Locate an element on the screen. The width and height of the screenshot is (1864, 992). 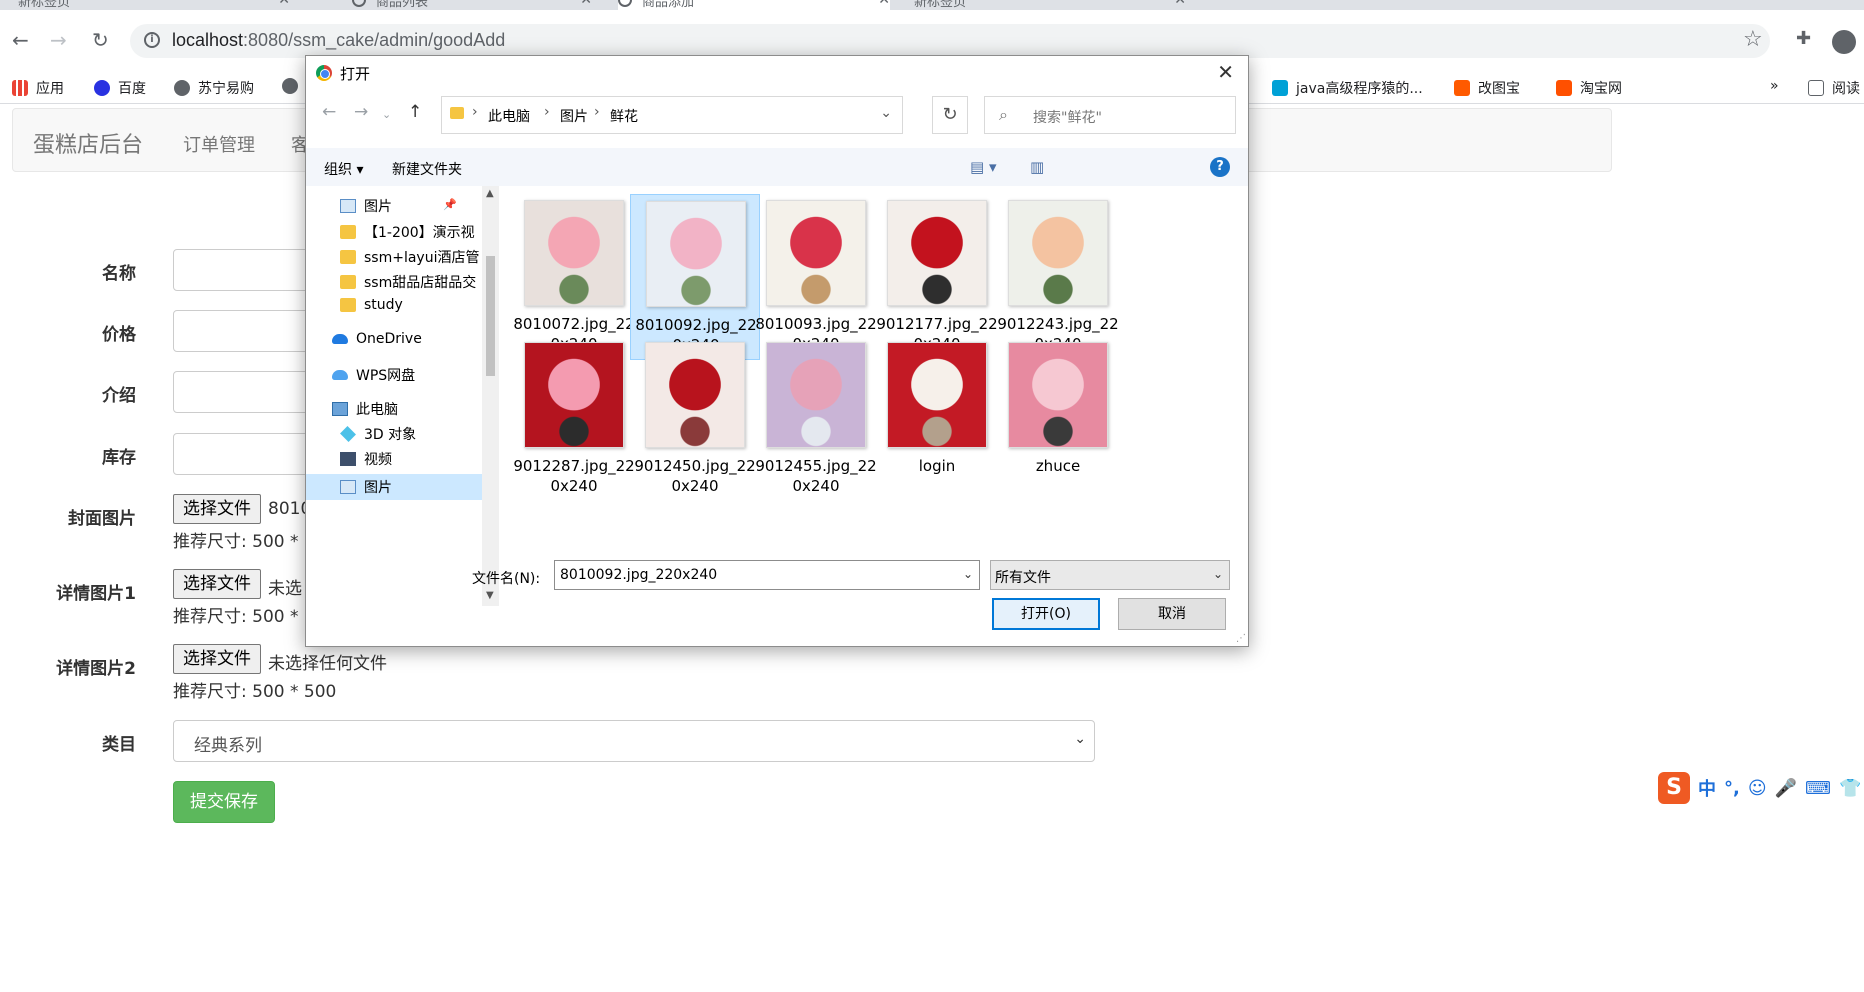
search-icon: ⌕ is located at coordinates (1003, 114).